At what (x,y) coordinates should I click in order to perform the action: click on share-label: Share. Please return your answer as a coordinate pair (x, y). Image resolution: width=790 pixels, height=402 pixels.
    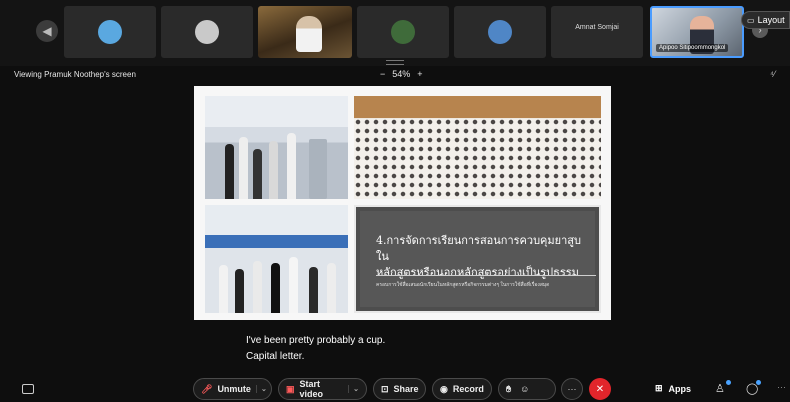
    Looking at the image, I should click on (406, 389).